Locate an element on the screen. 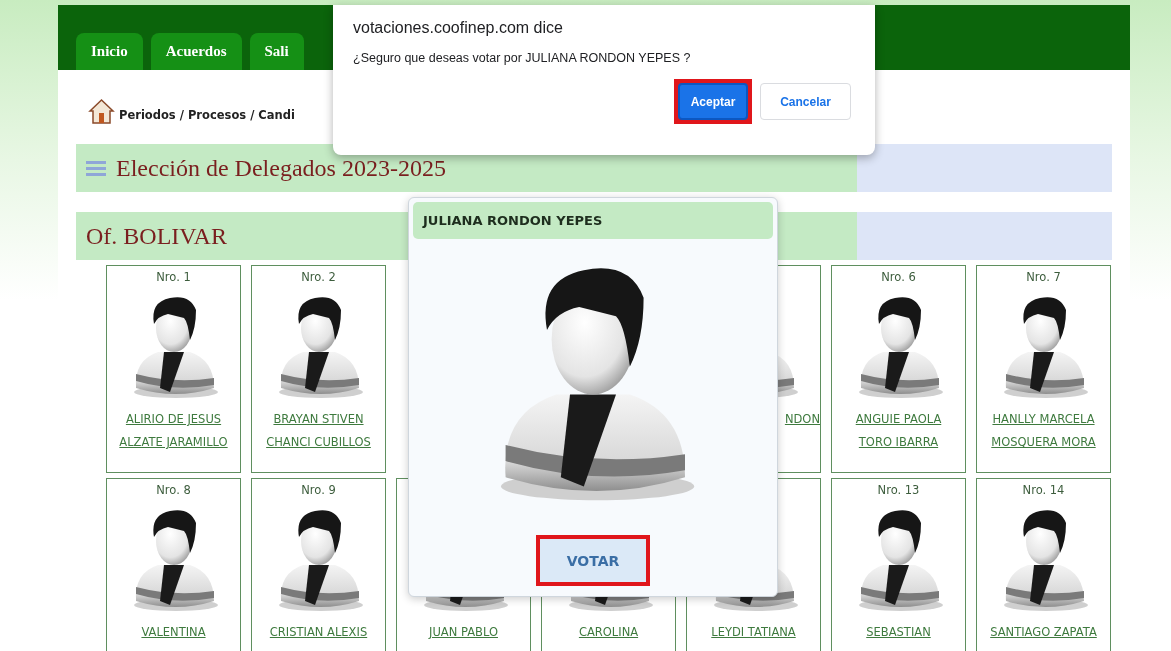 Image resolution: width=1171 pixels, height=651 pixels. candidate-number: Nro. 13 is located at coordinates (898, 491).